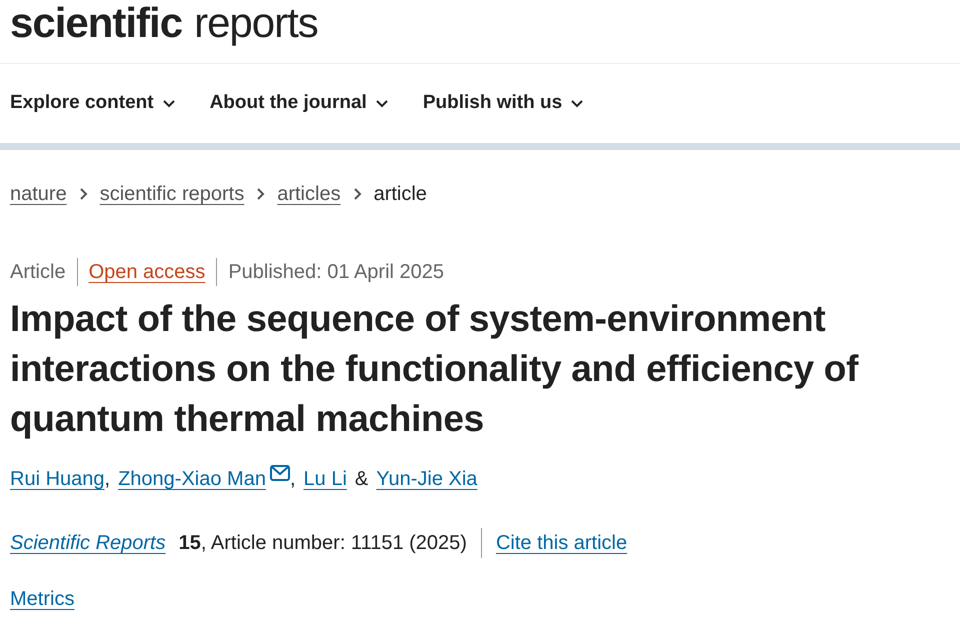  What do you see at coordinates (93, 103) in the screenshot?
I see `nav-menu-button: Explore content` at bounding box center [93, 103].